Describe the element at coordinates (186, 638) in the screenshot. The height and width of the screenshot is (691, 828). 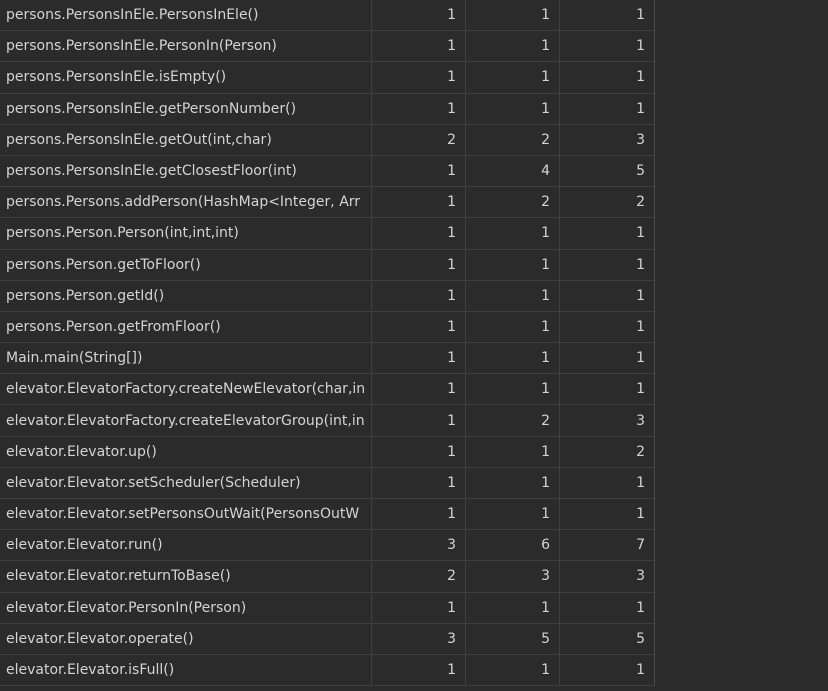
I see `method-name-cell: elevator.Elevator.operate()` at that location.